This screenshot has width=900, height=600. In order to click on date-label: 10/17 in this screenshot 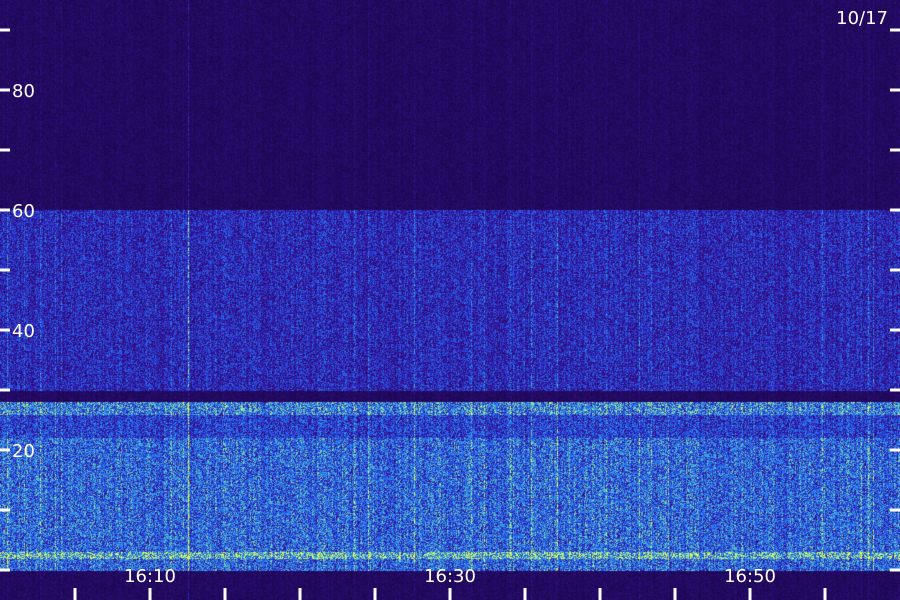, I will do `click(862, 18)`.